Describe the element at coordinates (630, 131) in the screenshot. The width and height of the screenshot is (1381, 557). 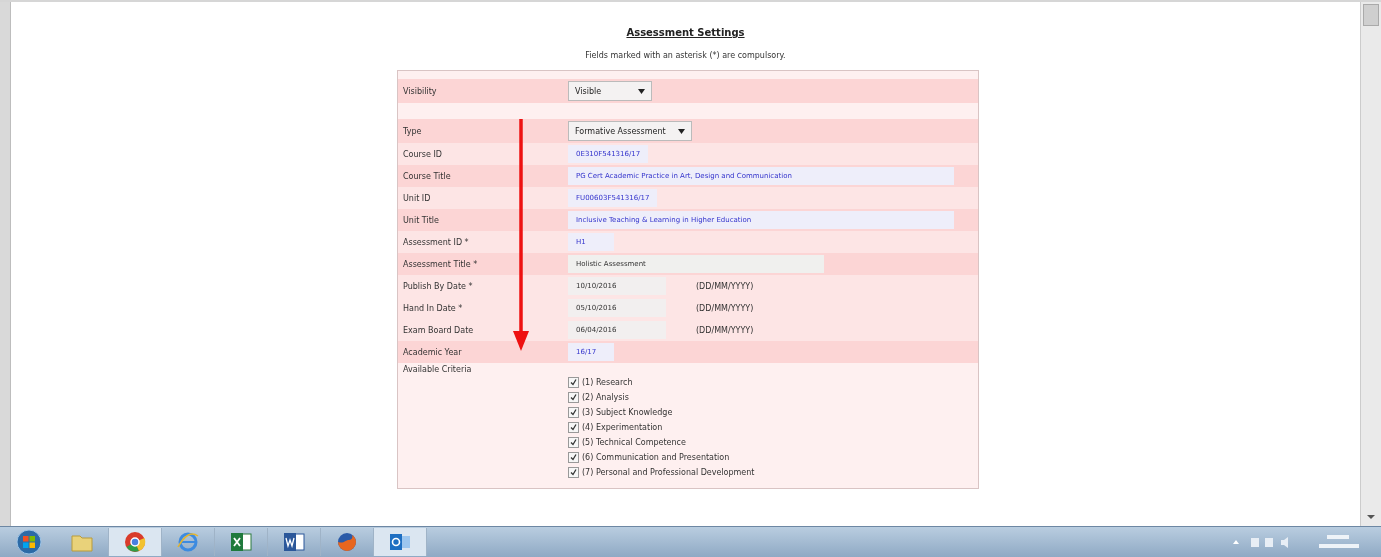
I see `dropdown: Formative Assessment` at that location.